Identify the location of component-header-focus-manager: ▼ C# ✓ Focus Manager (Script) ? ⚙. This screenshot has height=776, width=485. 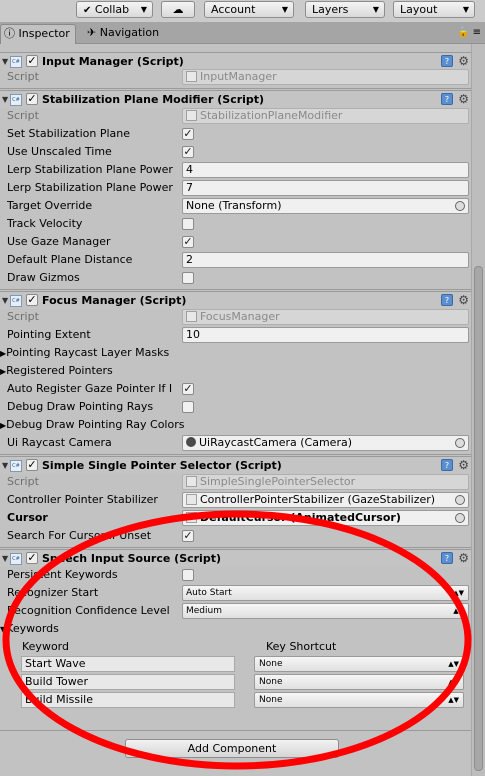
(235, 300).